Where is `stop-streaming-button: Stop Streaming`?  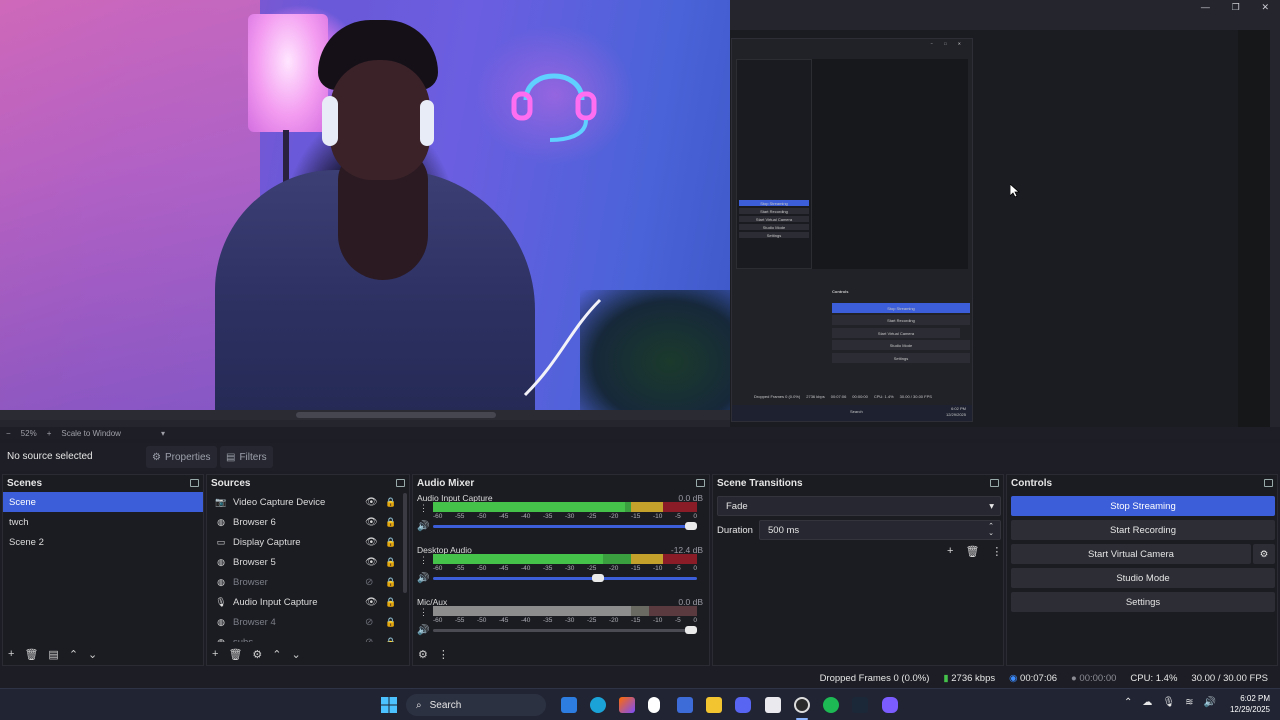 stop-streaming-button: Stop Streaming is located at coordinates (1143, 506).